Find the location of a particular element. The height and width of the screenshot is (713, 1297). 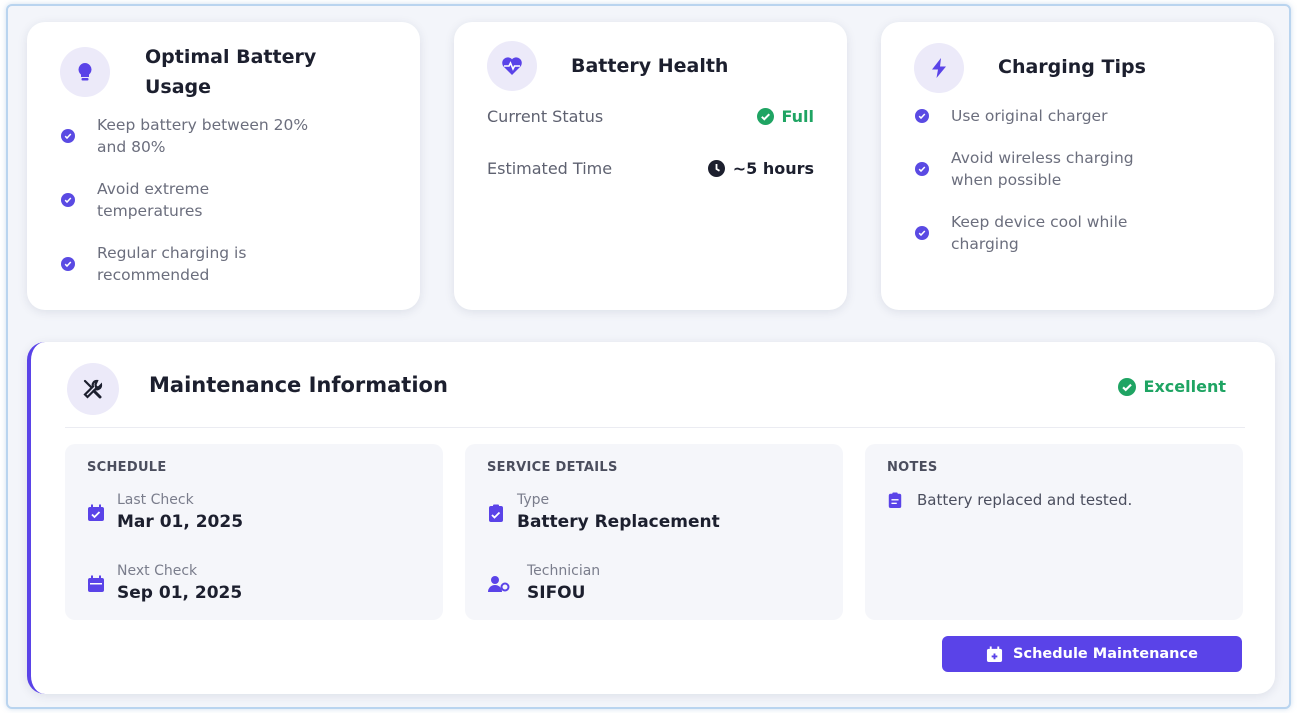

divider is located at coordinates (655, 427).